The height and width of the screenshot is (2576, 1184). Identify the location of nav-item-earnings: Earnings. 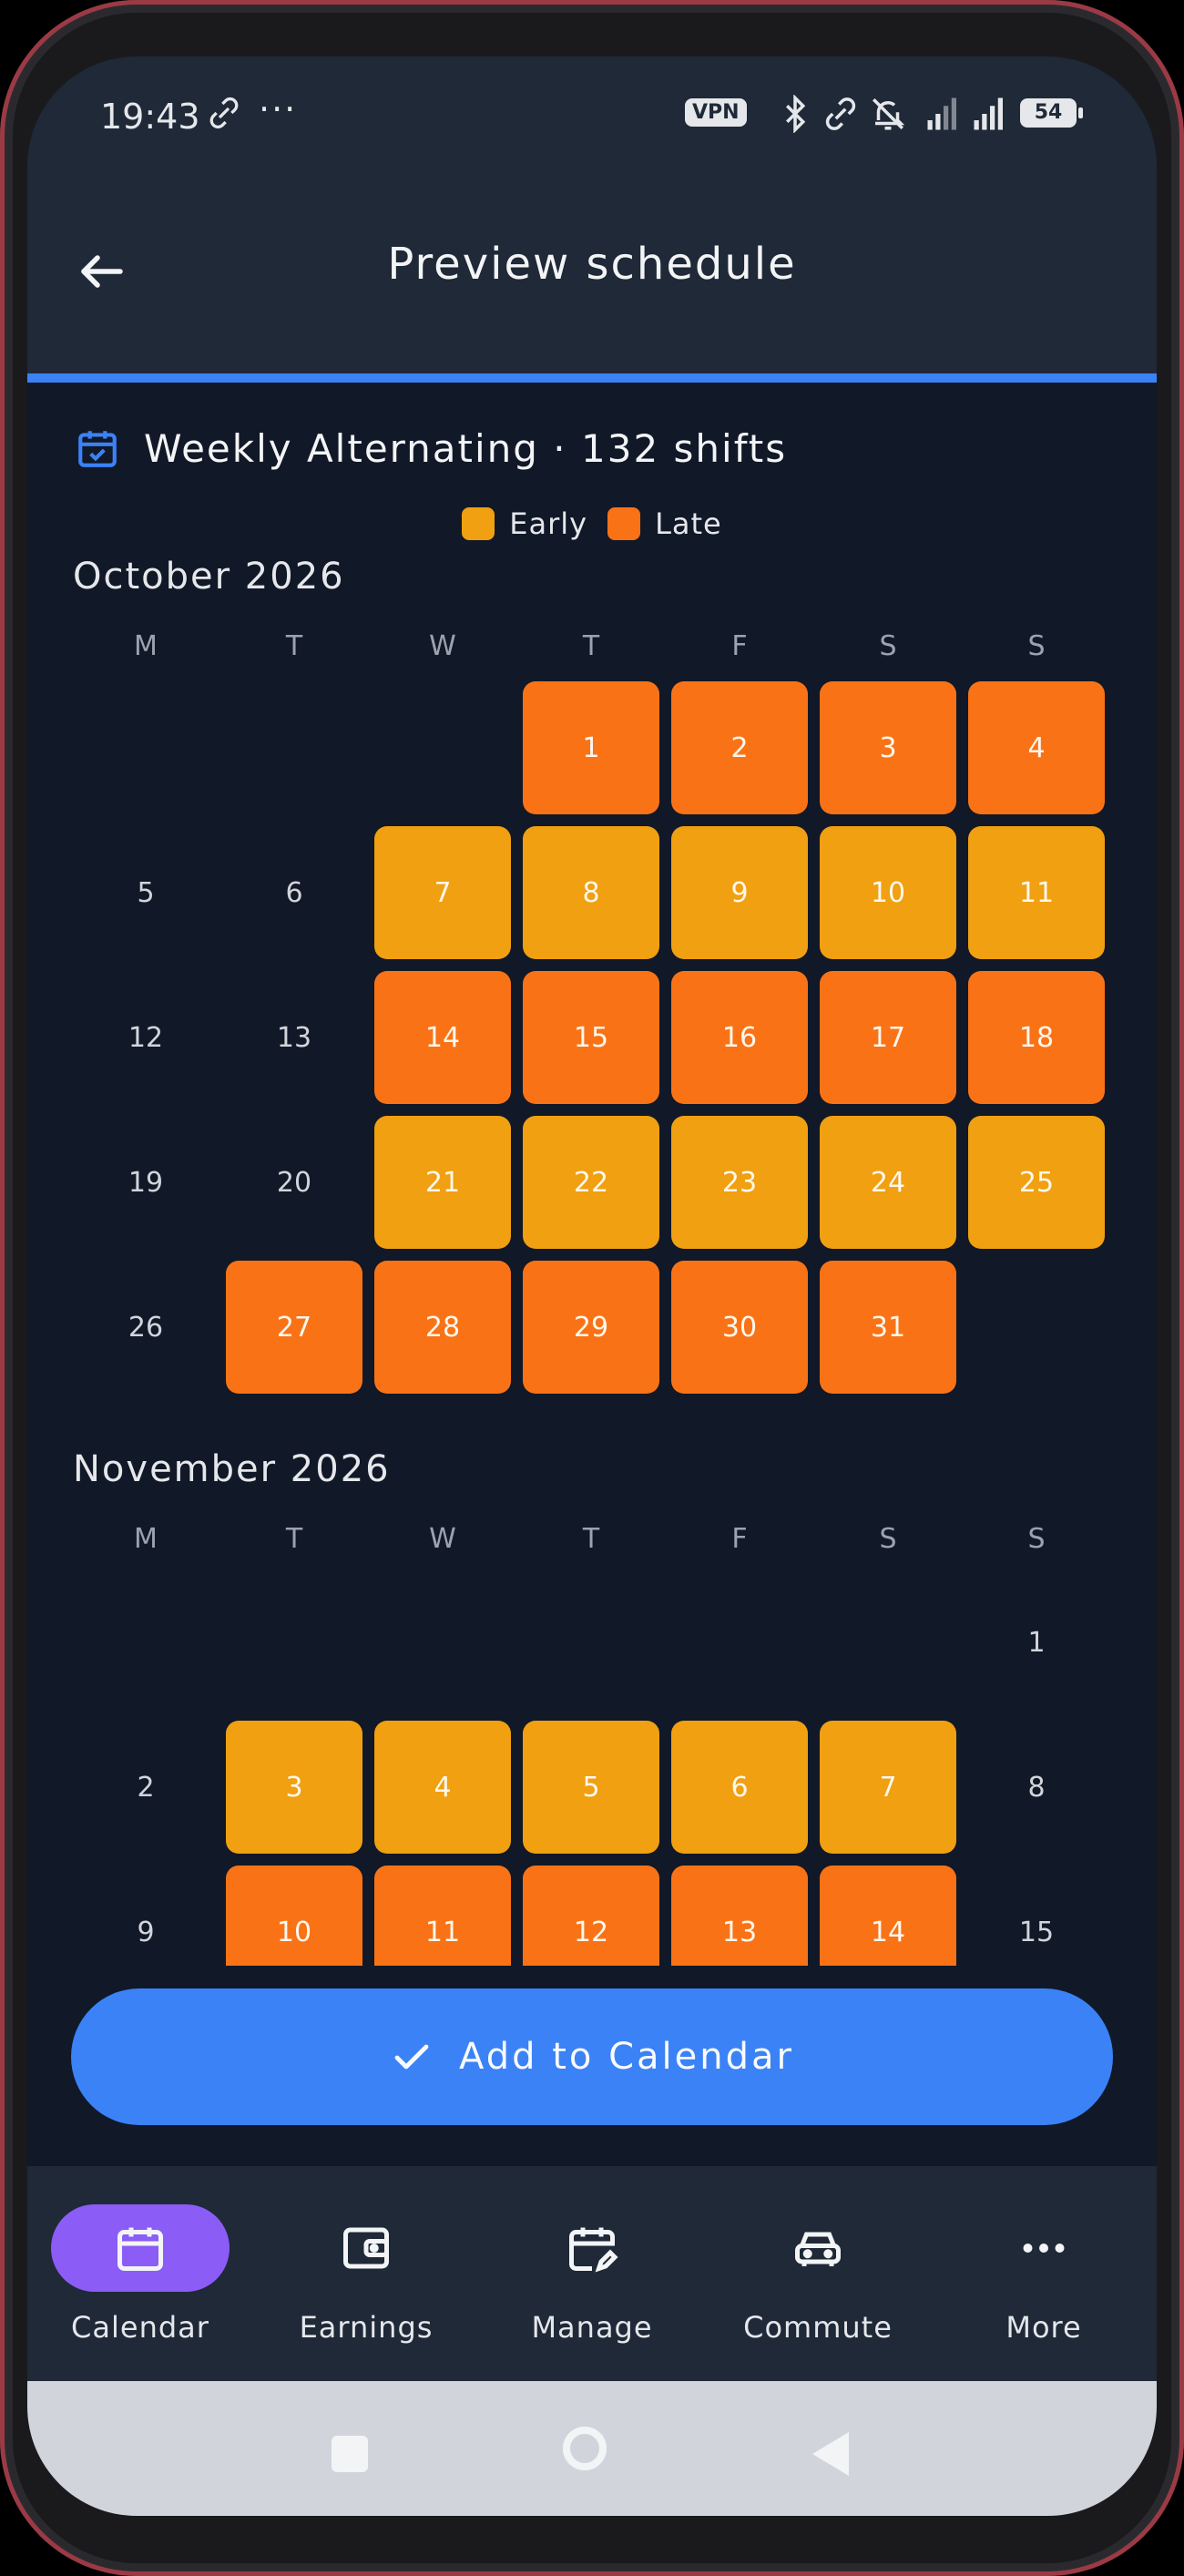
(366, 2273).